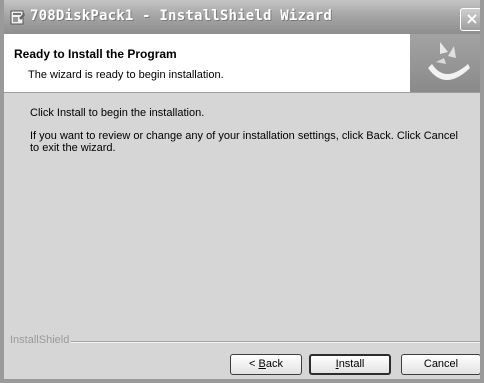  I want to click on page-title: Ready to Install the Program, so click(95, 54).